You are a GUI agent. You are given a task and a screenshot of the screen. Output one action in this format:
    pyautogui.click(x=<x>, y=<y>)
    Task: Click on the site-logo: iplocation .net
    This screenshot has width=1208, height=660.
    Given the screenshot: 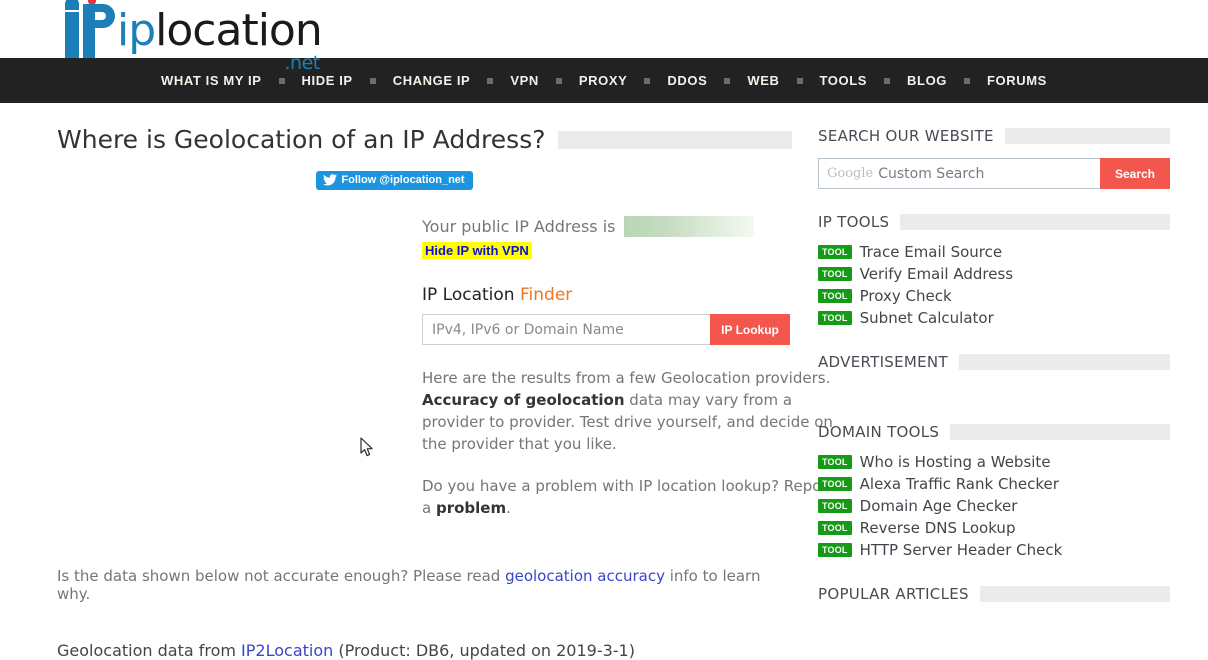 What is the action you would take?
    pyautogui.click(x=190, y=37)
    